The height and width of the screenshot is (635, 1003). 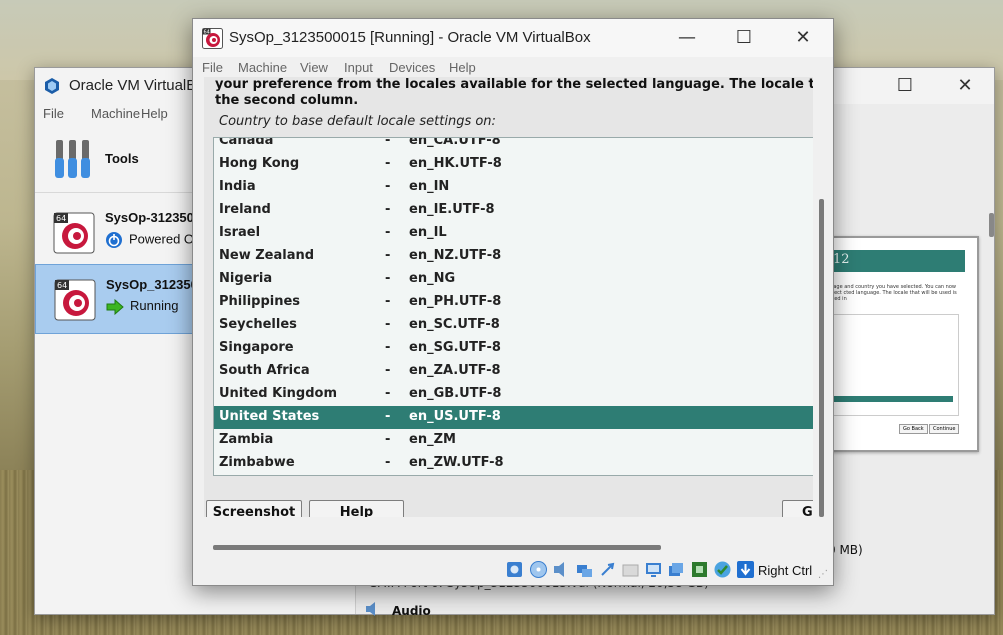 I want to click on locale-code: en_GB.UTF-8, so click(x=455, y=393).